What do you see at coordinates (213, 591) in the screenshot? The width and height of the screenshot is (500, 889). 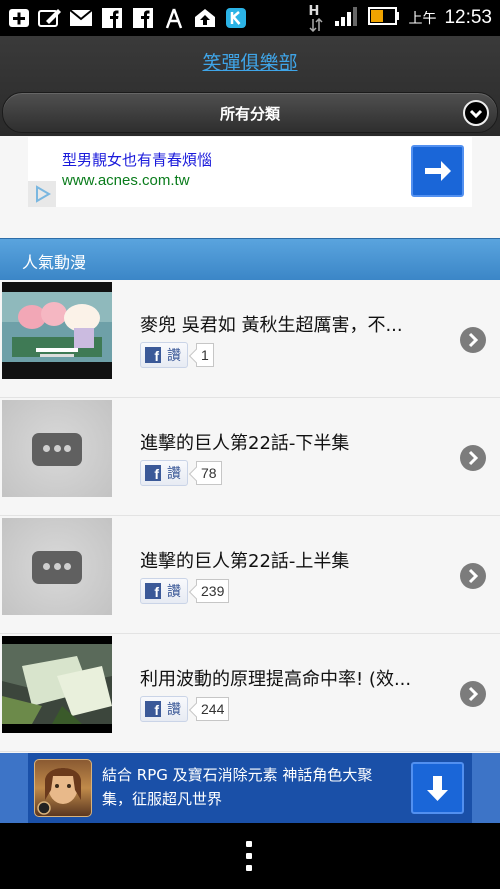 I see `like-count: 239` at bounding box center [213, 591].